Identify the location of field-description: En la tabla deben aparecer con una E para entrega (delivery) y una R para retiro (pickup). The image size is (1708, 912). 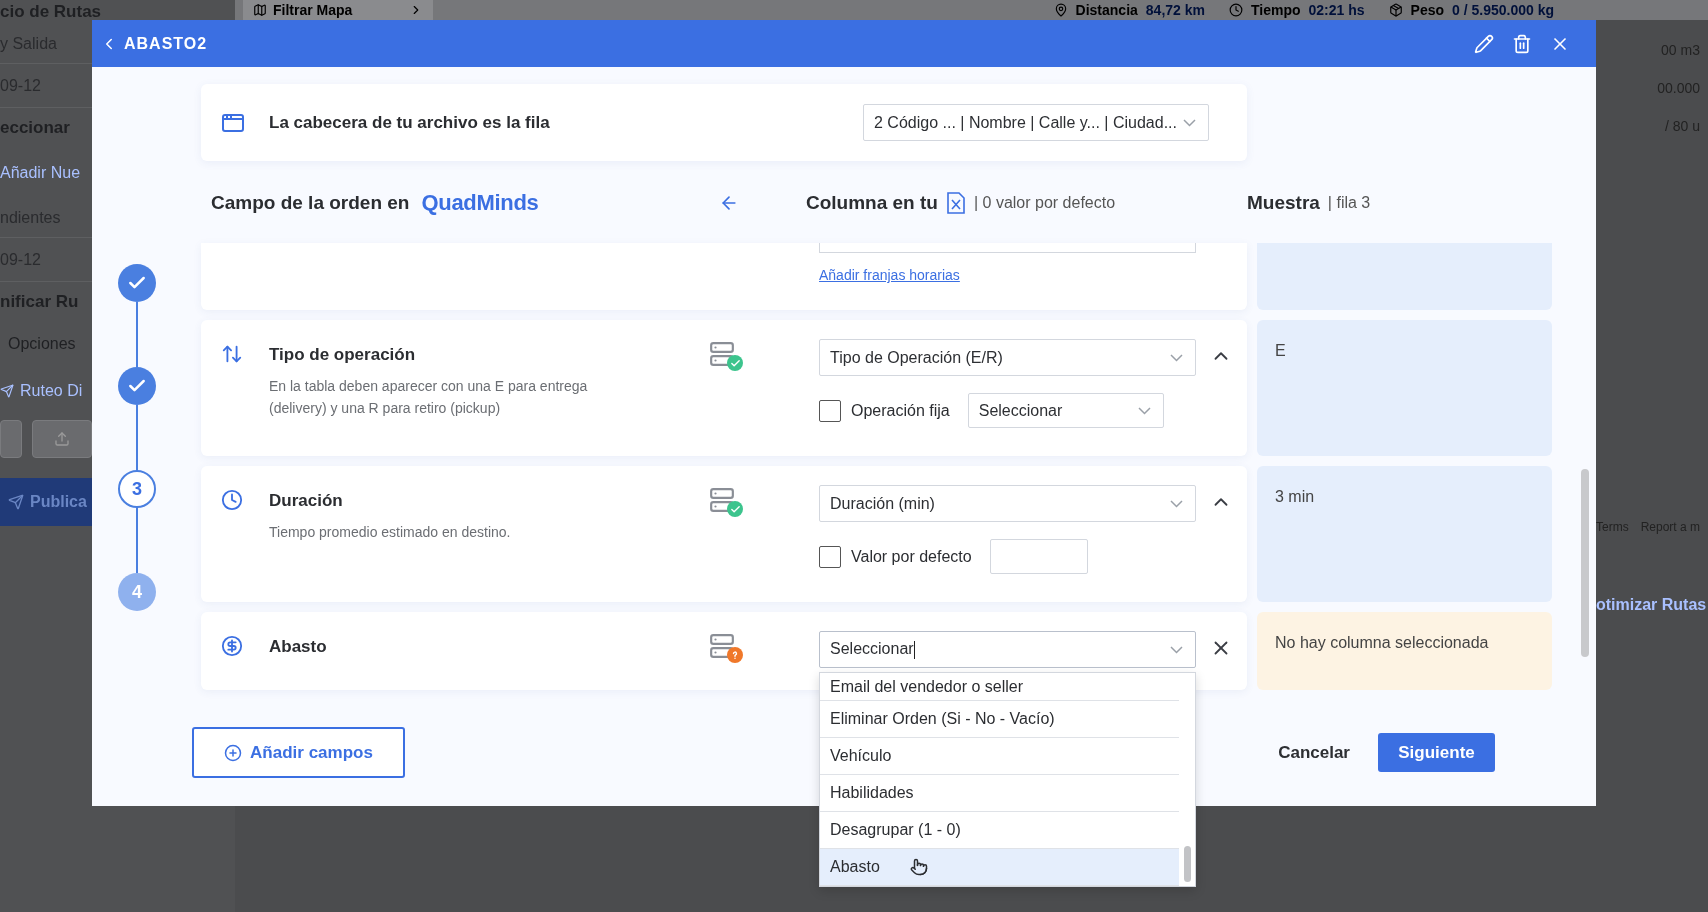
(429, 397).